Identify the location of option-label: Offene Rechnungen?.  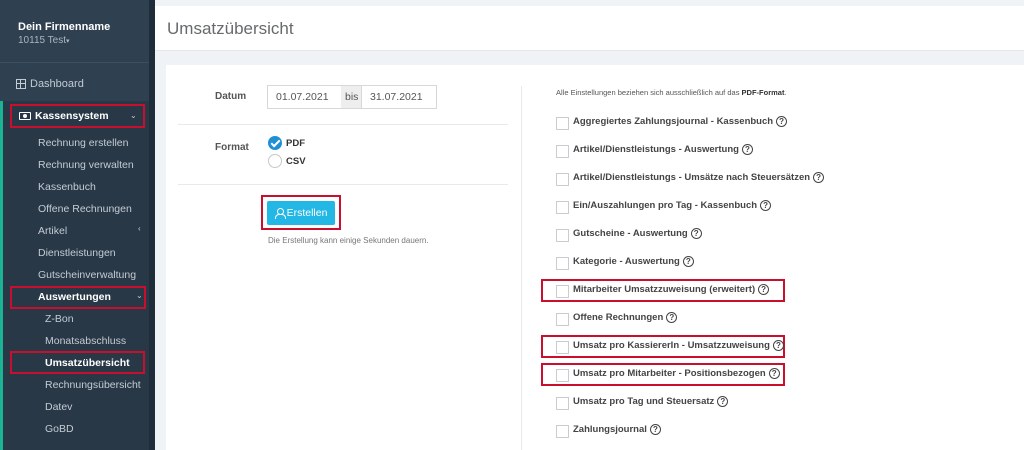
(625, 317).